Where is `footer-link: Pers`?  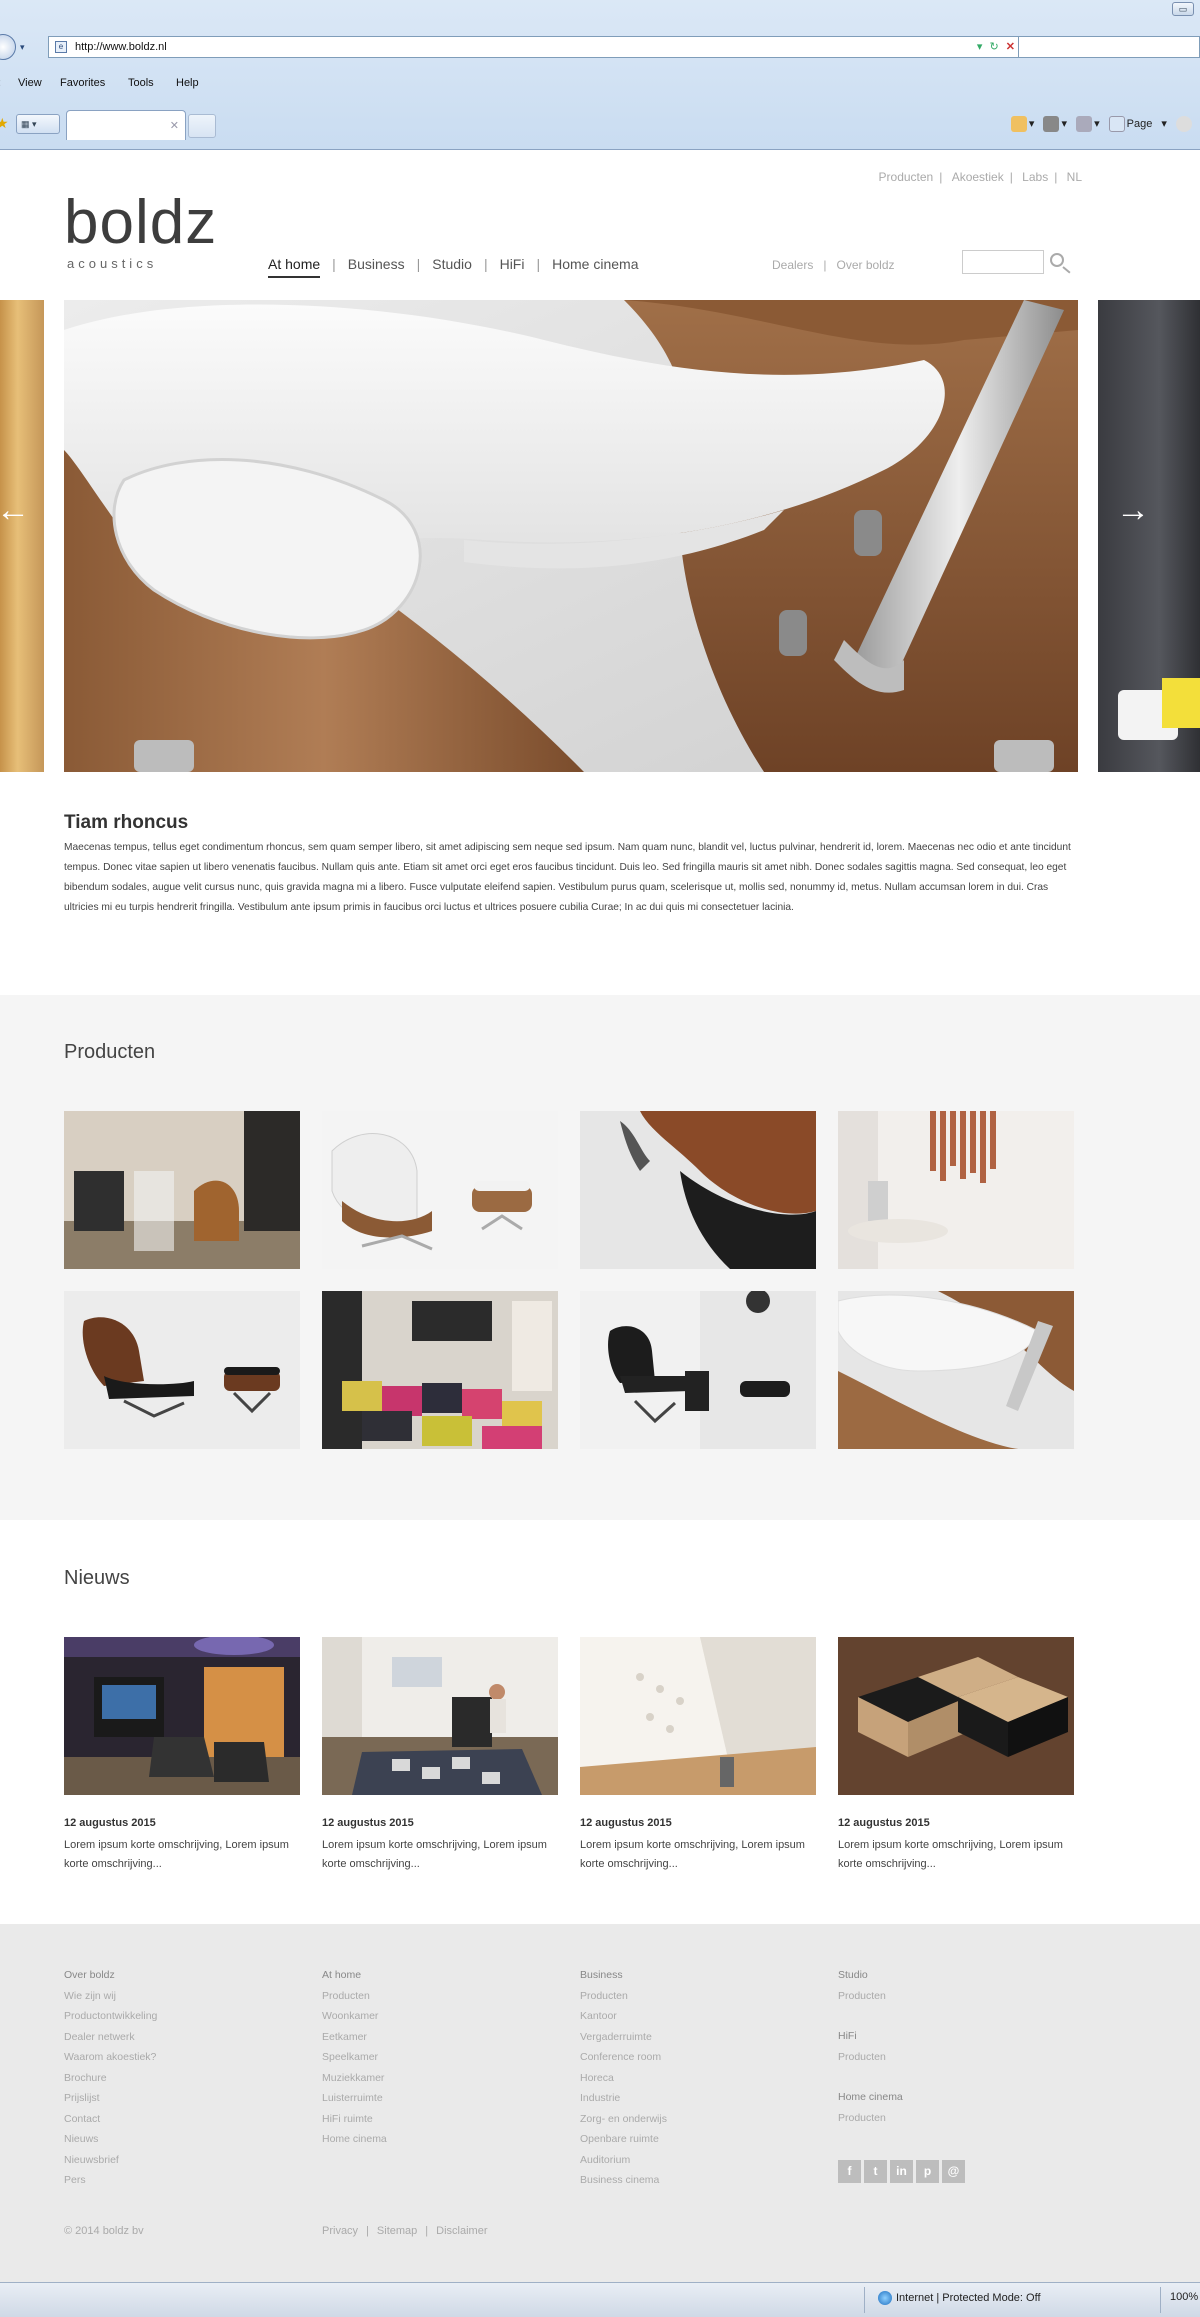 footer-link: Pers is located at coordinates (110, 2180).